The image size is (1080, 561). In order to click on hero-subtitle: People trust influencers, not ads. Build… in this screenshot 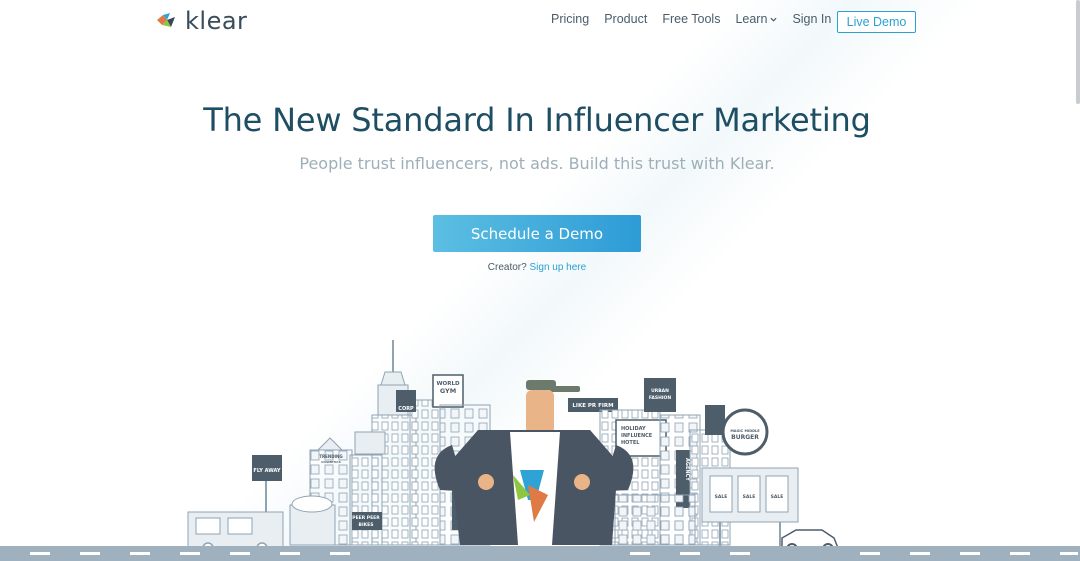, I will do `click(537, 163)`.